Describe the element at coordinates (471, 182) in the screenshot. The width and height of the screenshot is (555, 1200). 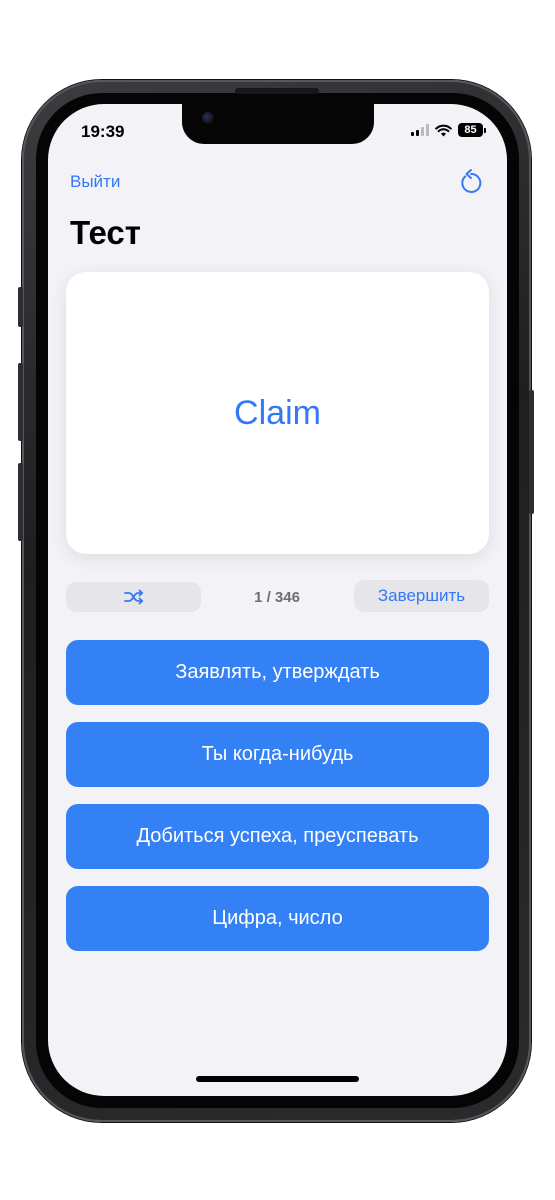
I see `reset-icon` at that location.